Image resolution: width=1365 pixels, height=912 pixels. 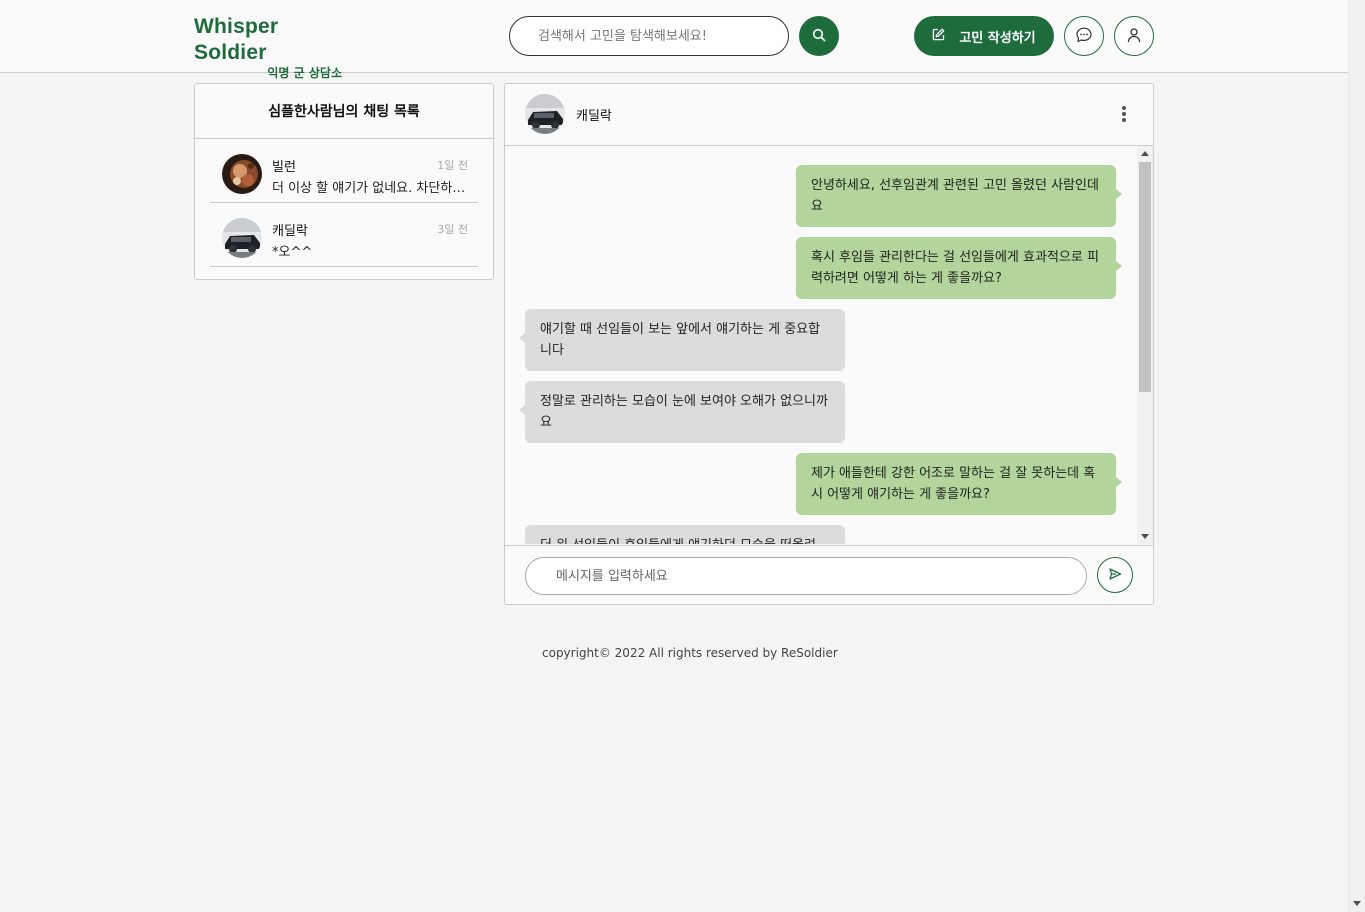 What do you see at coordinates (959, 196) in the screenshot?
I see `message-sent: 안녕하세요, 선후임관계 관련된 고민 올렸던 사람인데요` at bounding box center [959, 196].